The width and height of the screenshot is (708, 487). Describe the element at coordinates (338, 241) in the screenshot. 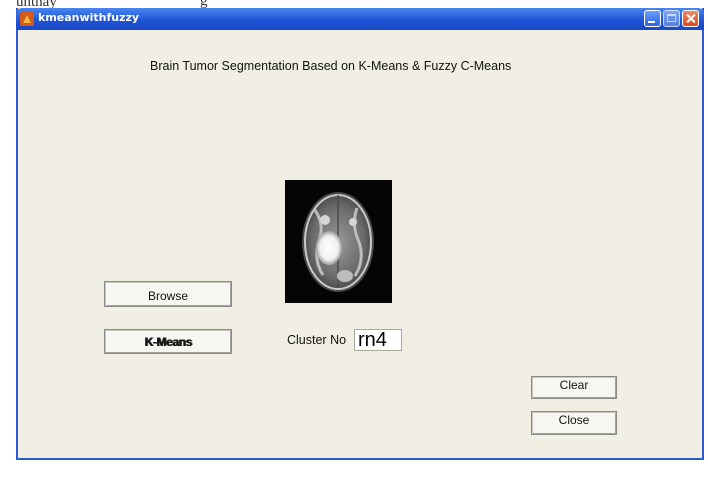

I see `brain-mri-image` at that location.